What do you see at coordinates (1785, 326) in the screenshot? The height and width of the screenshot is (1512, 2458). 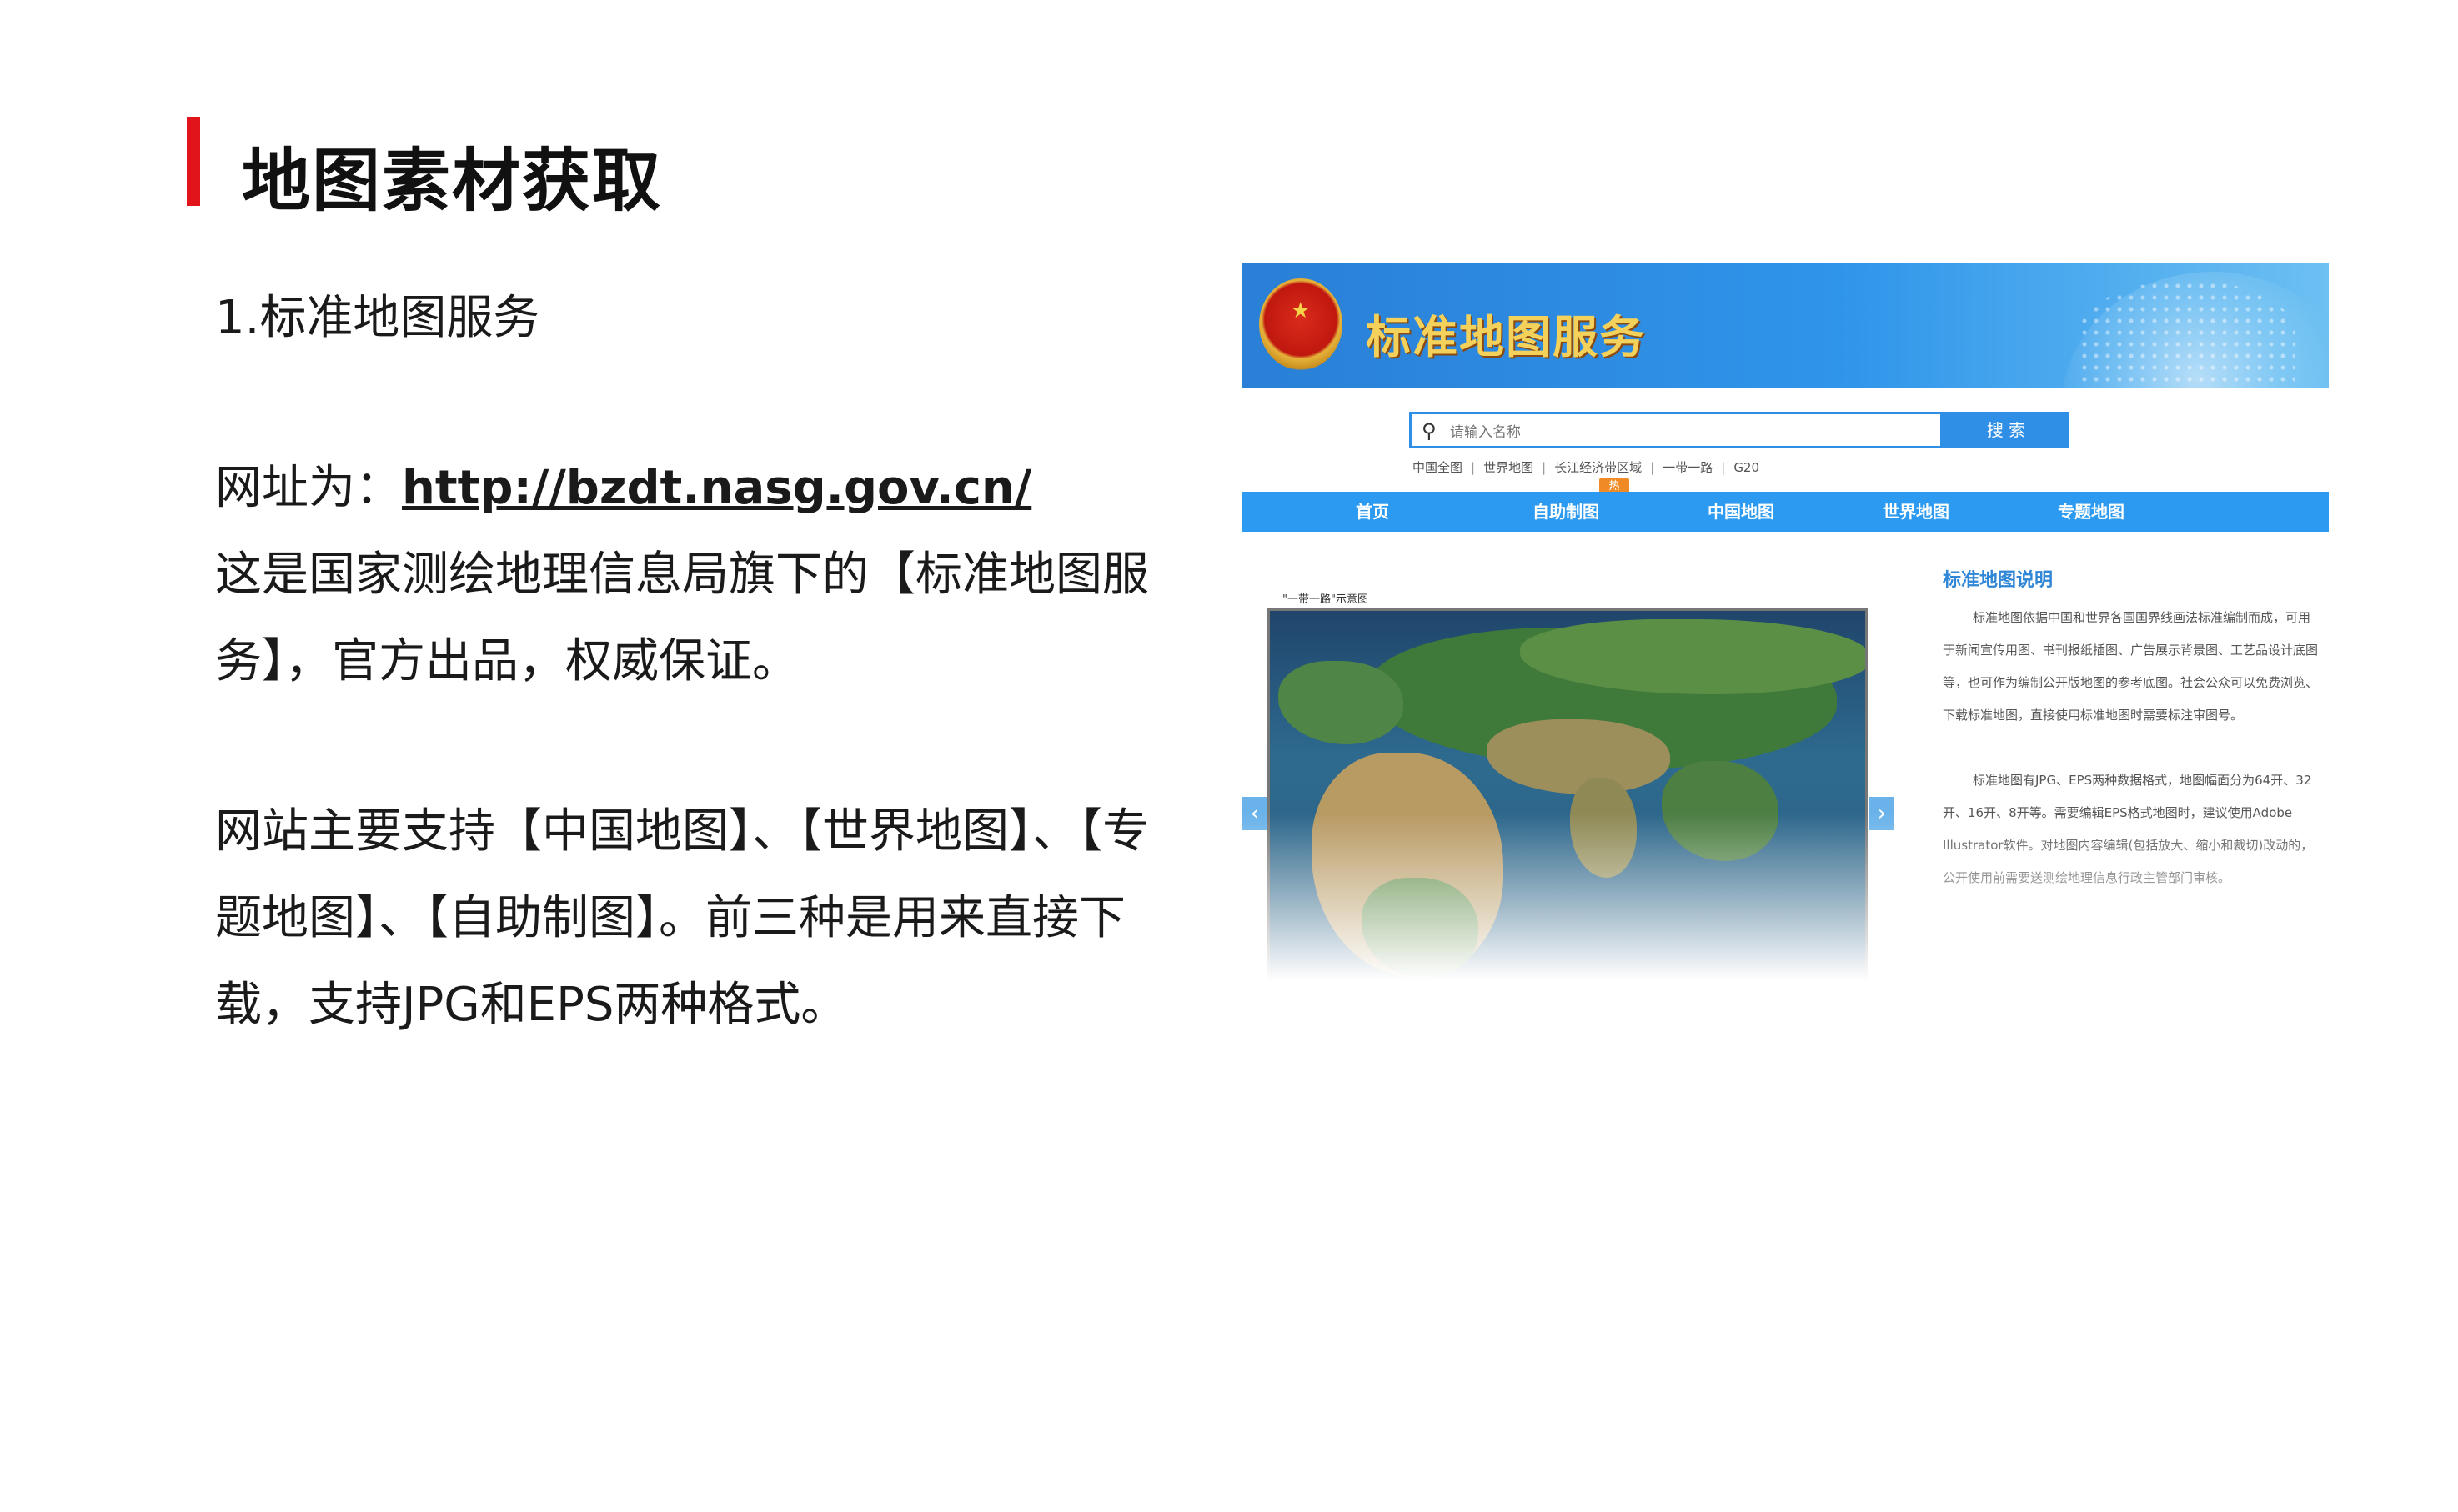 I see `site-header: ★ 标准地图服务` at bounding box center [1785, 326].